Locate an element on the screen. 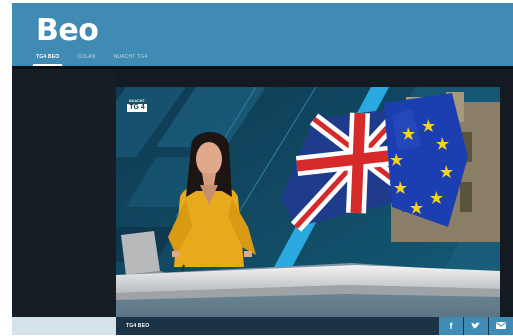 The image size is (513, 336). channel-logo: NUACHT TG 4 is located at coordinates (137, 107).